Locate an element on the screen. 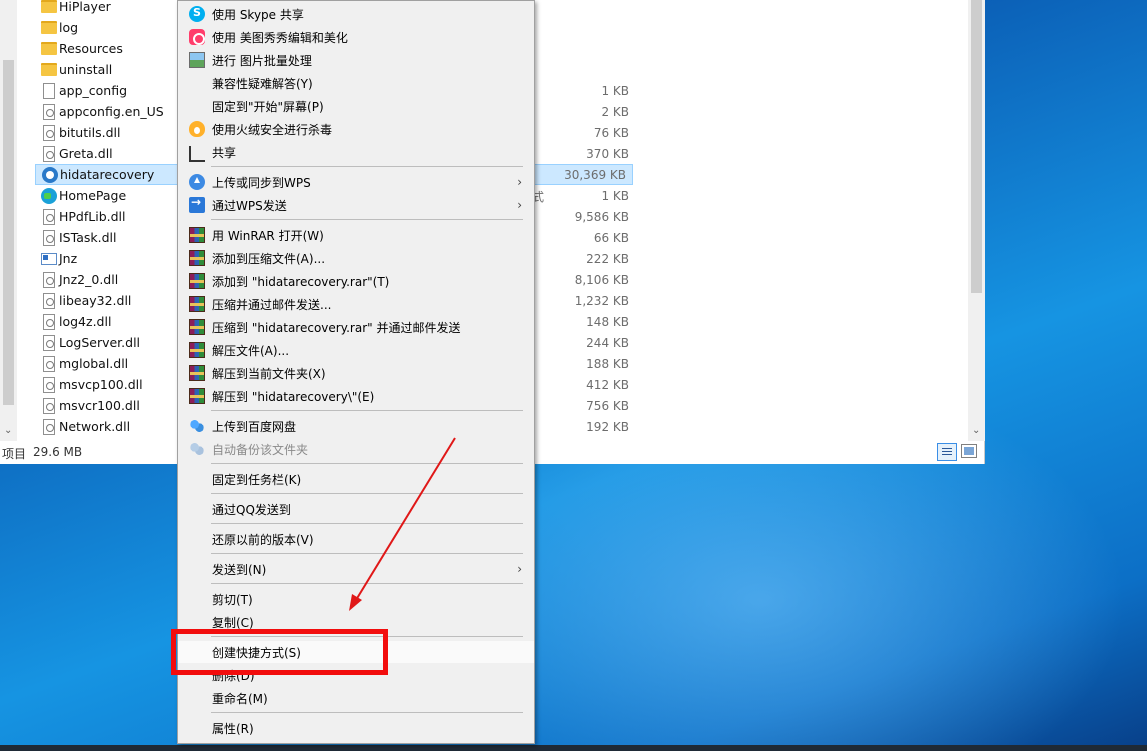 This screenshot has width=1147, height=751. annotation-arrow is located at coordinates (402, 524).